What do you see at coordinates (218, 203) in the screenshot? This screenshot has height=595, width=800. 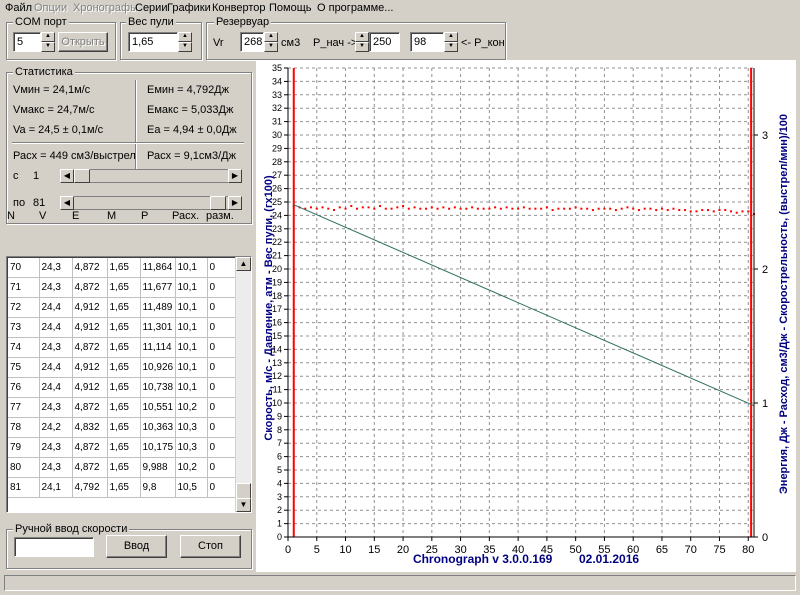 I see `range-to-thumb` at bounding box center [218, 203].